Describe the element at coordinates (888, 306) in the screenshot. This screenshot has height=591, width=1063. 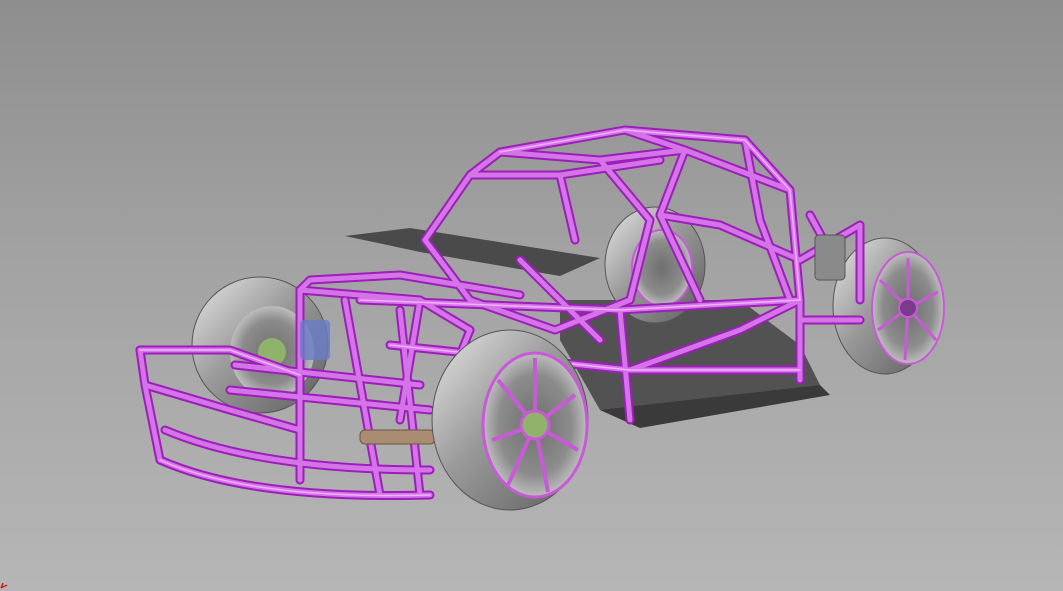
I see `rear-right-wheel` at that location.